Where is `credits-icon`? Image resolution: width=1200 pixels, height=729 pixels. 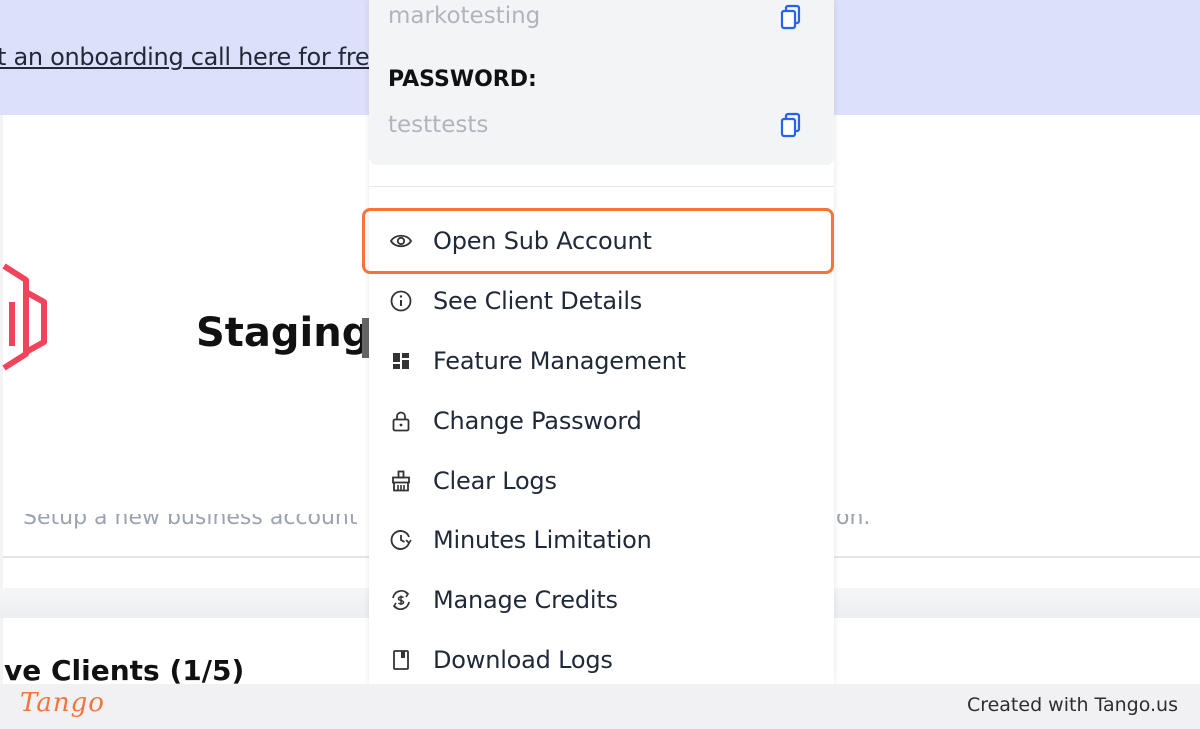
credits-icon is located at coordinates (401, 600).